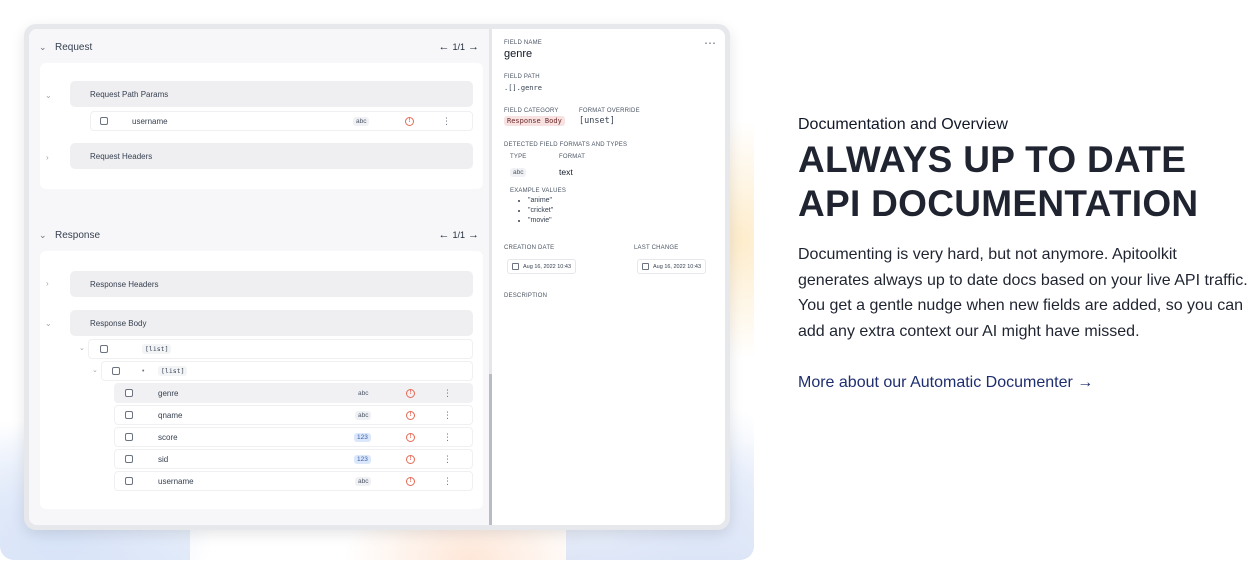  I want to click on headline-line-2: API DOCUMENTATION, so click(998, 203).